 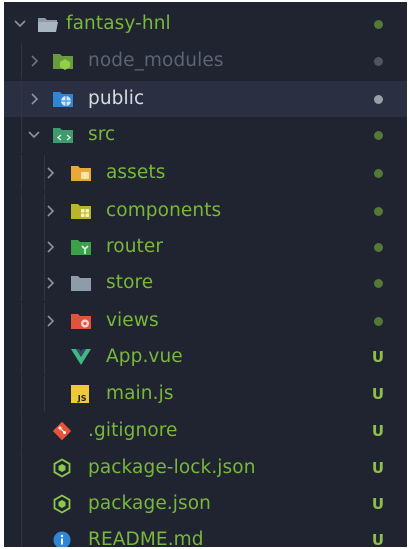 What do you see at coordinates (62, 539) in the screenshot?
I see `info-icon` at bounding box center [62, 539].